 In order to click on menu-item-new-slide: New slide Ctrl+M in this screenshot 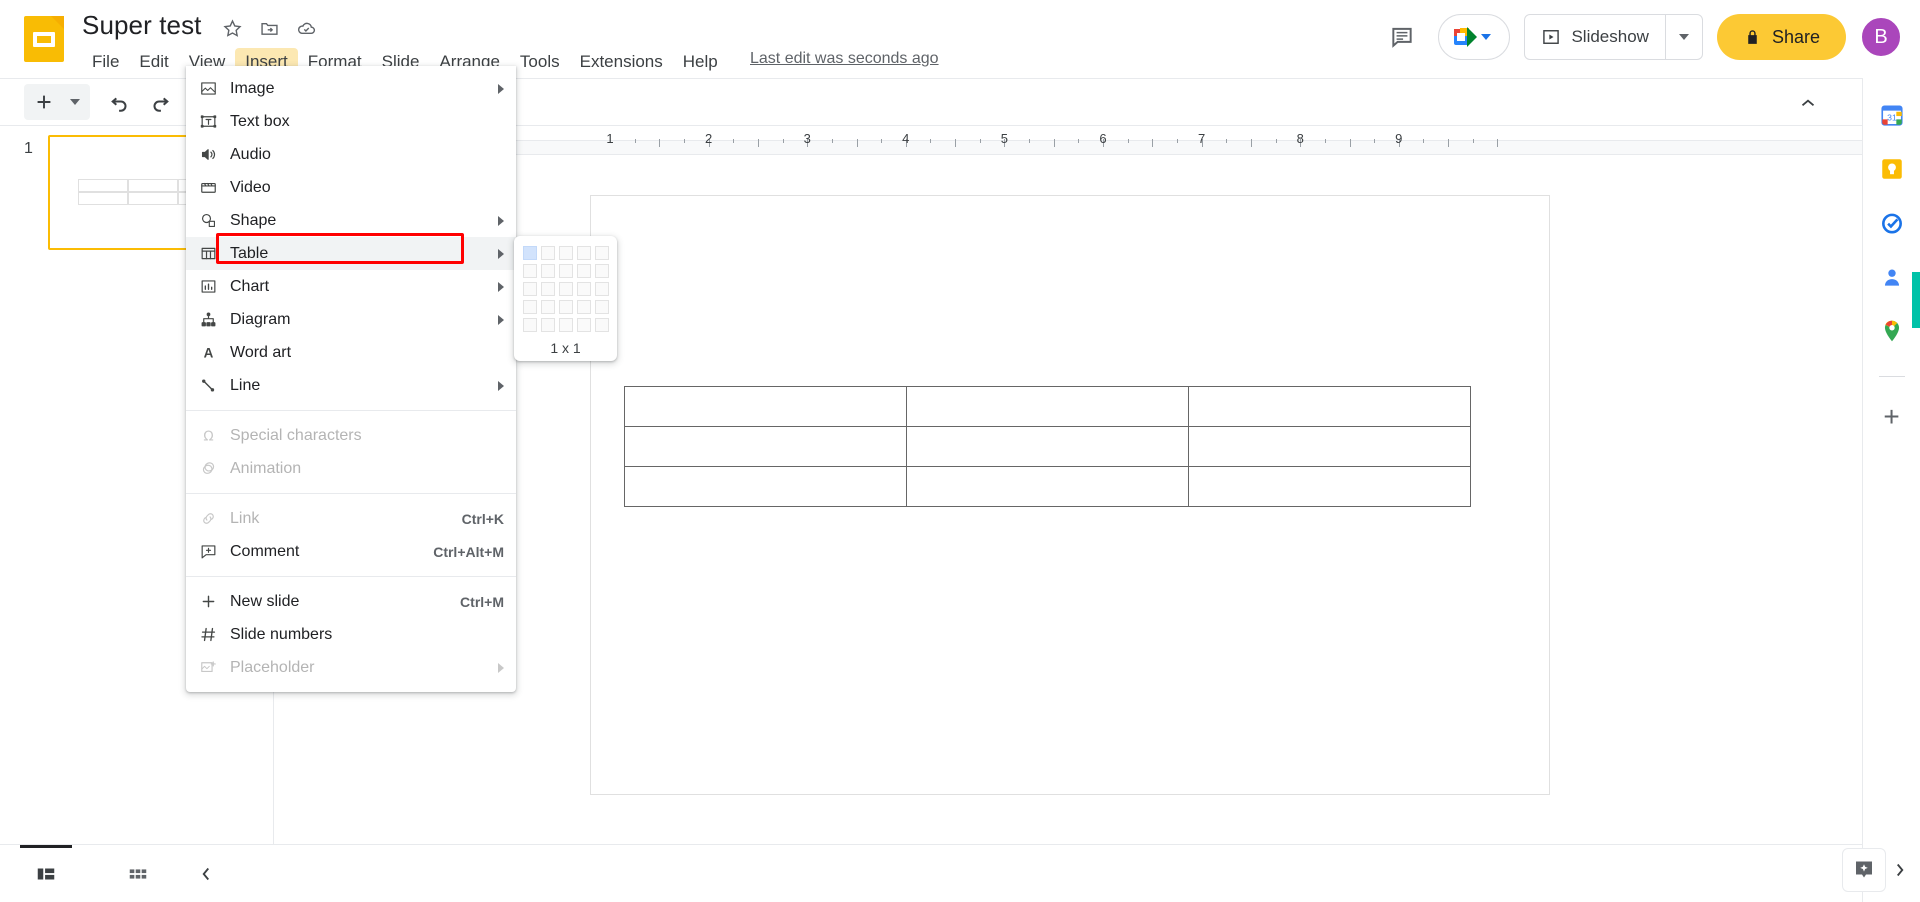, I will do `click(351, 601)`.